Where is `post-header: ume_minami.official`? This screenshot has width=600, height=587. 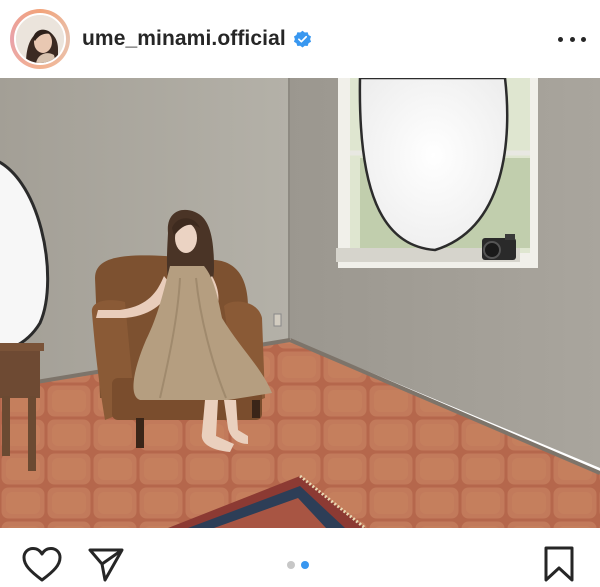
post-header: ume_minami.official is located at coordinates (300, 39).